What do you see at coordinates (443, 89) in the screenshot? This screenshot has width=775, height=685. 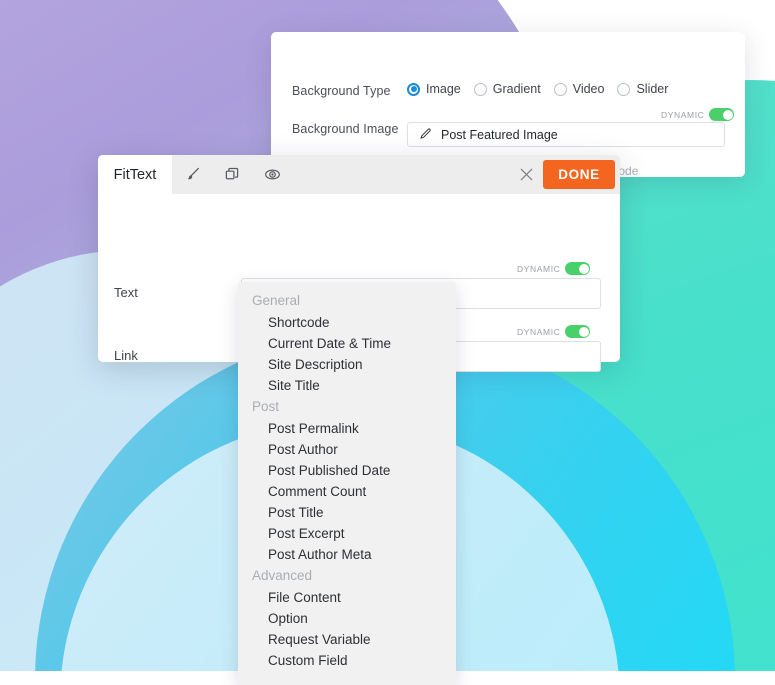 I see `radio-label: Image` at bounding box center [443, 89].